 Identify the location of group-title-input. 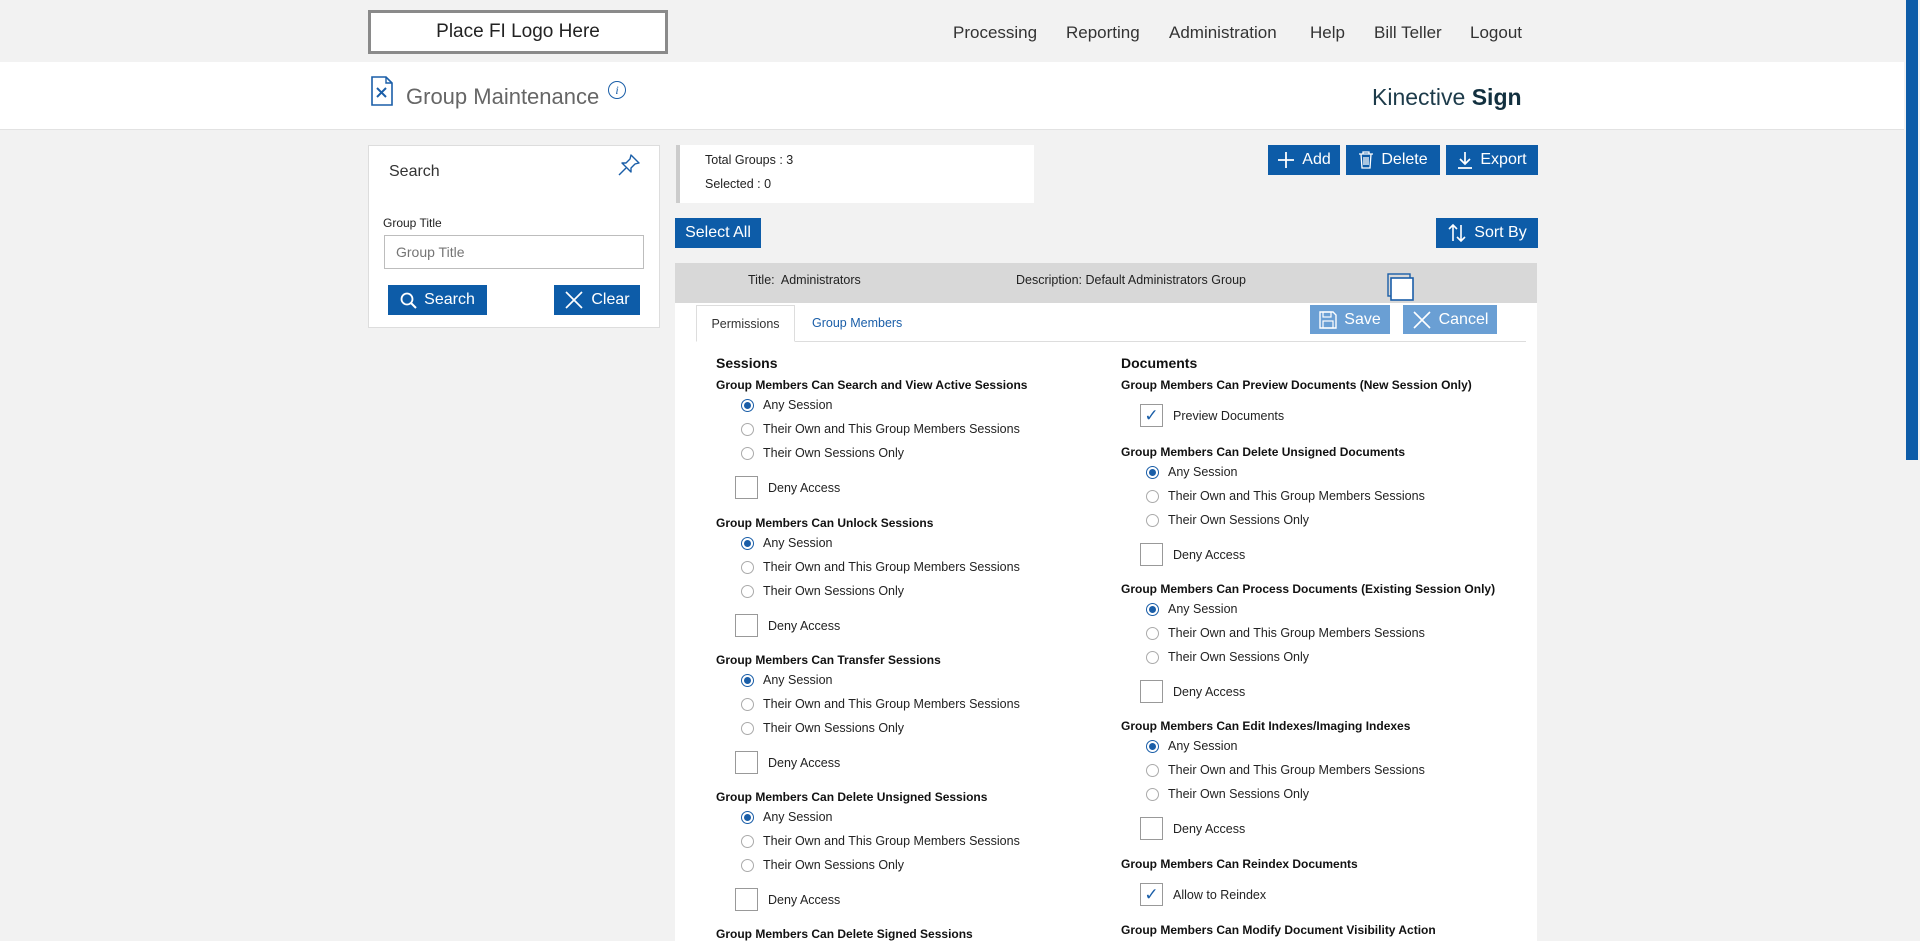
(514, 252).